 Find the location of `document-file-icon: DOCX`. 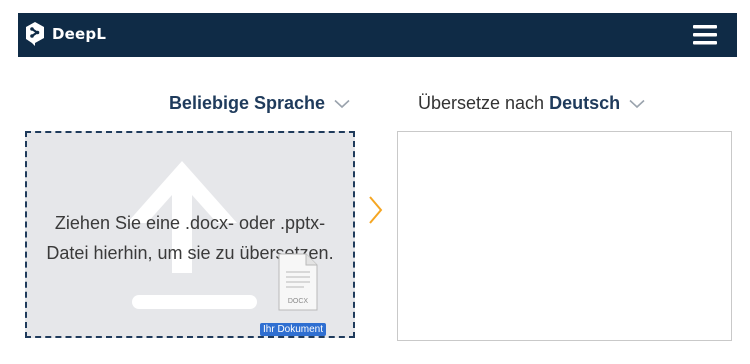

document-file-icon: DOCX is located at coordinates (298, 282).